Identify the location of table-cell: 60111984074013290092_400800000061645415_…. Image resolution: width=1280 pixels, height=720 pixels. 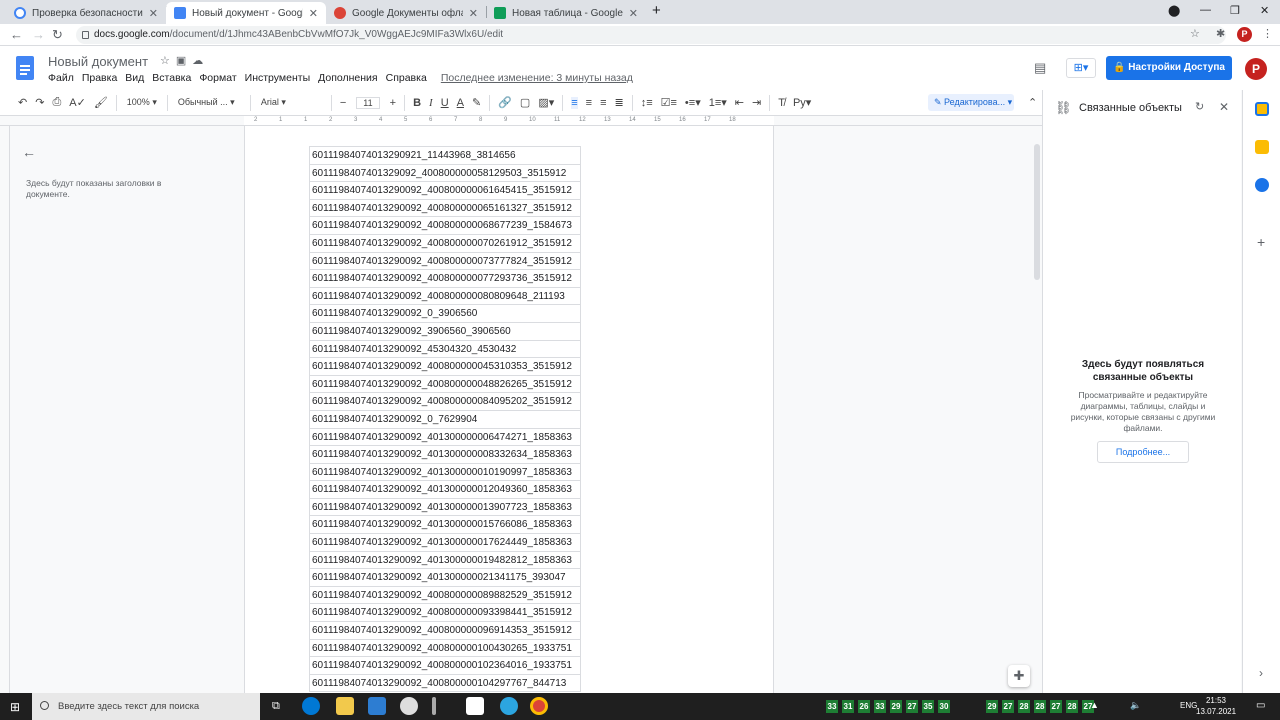
(445, 191).